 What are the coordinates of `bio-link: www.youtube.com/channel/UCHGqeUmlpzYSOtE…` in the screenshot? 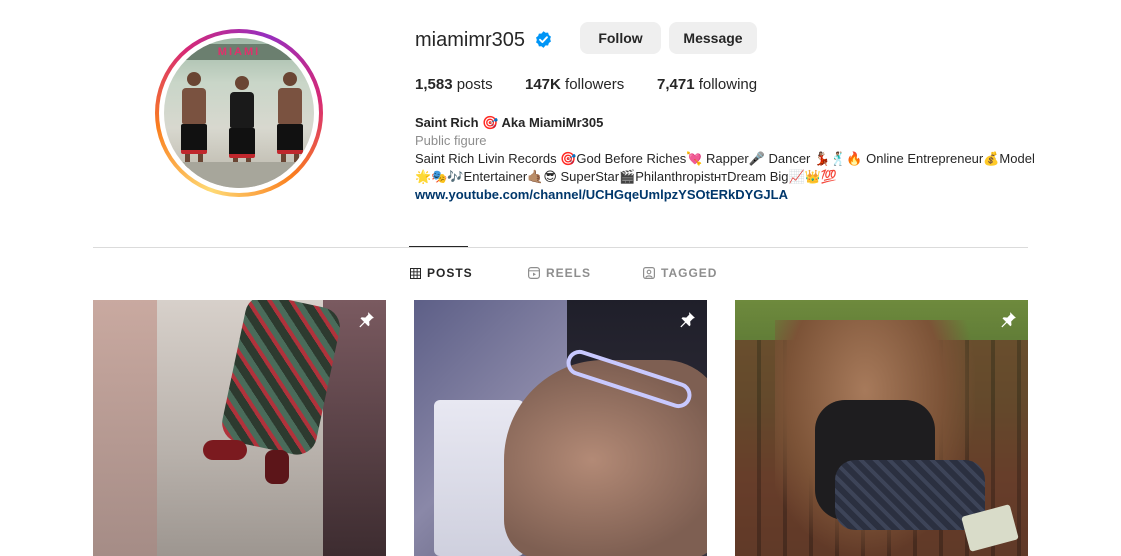 It's located at (735, 195).